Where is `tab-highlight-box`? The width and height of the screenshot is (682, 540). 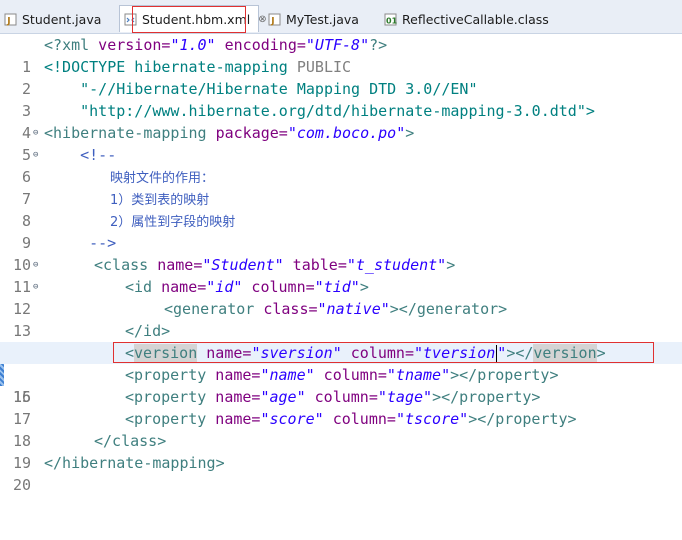
tab-highlight-box is located at coordinates (189, 19).